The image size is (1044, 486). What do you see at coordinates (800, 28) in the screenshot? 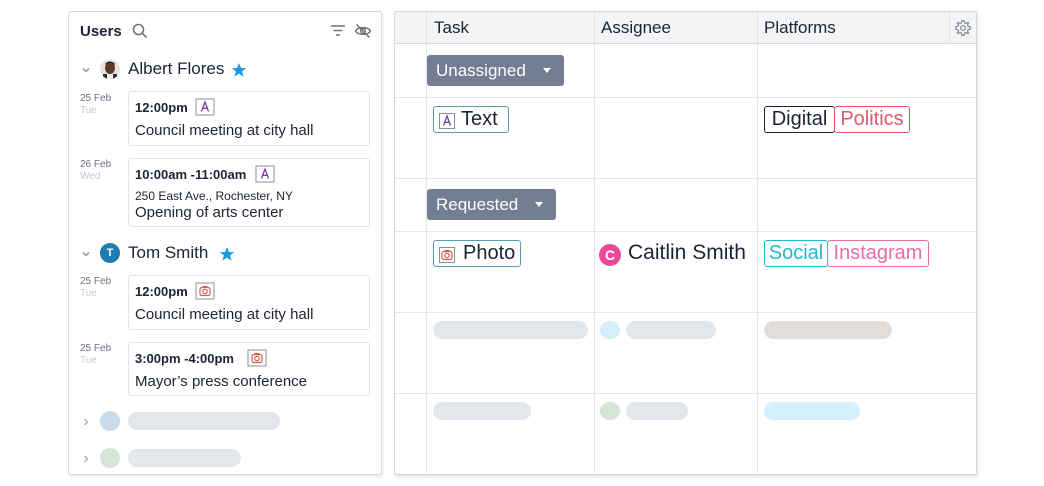
I see `column-header-platforms: Platforms` at bounding box center [800, 28].